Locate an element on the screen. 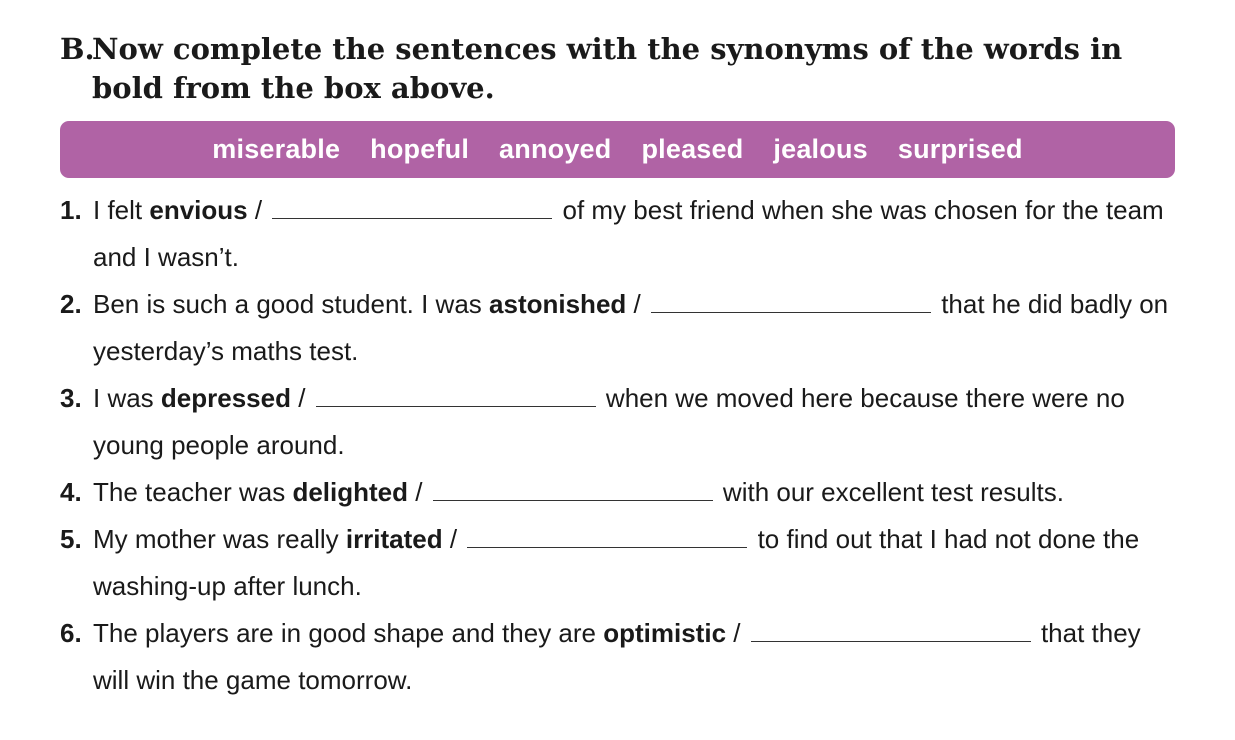  item-number: 6. is located at coordinates (71, 633).